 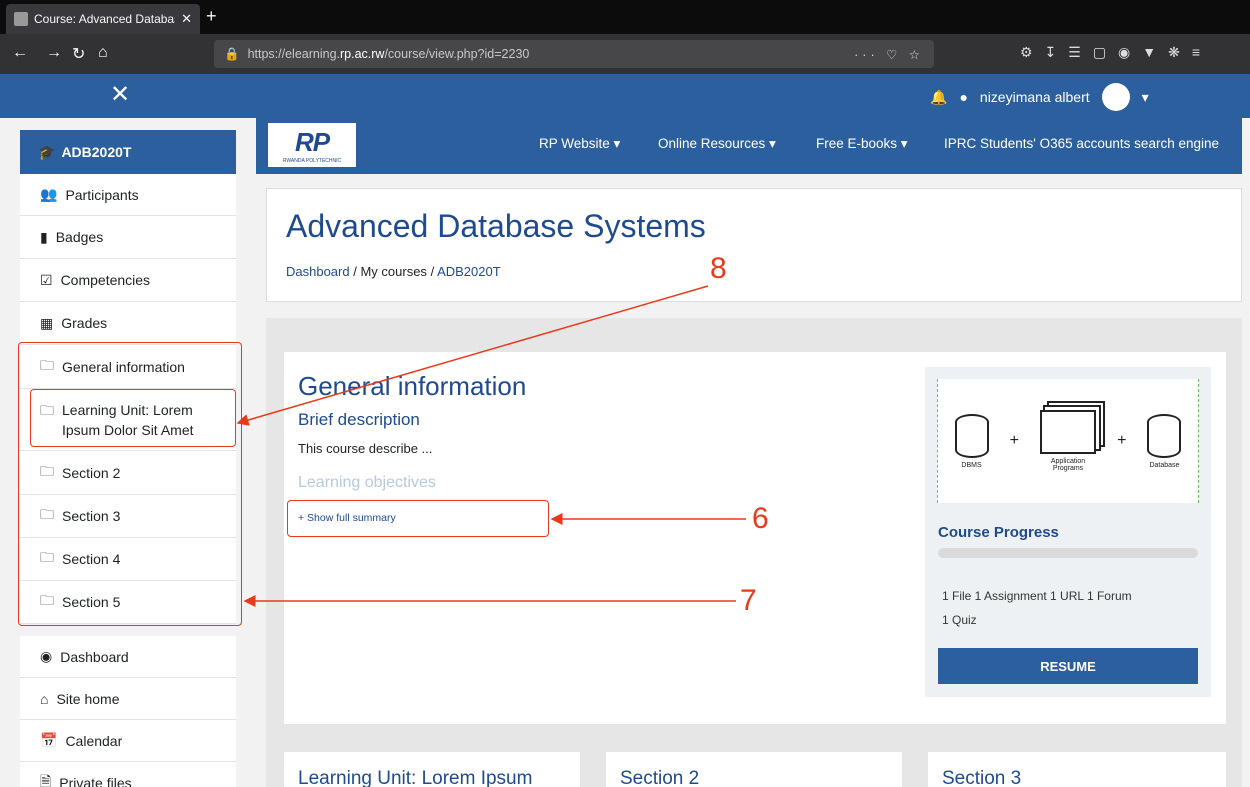 I want to click on annotation-number: 6, so click(x=760, y=518).